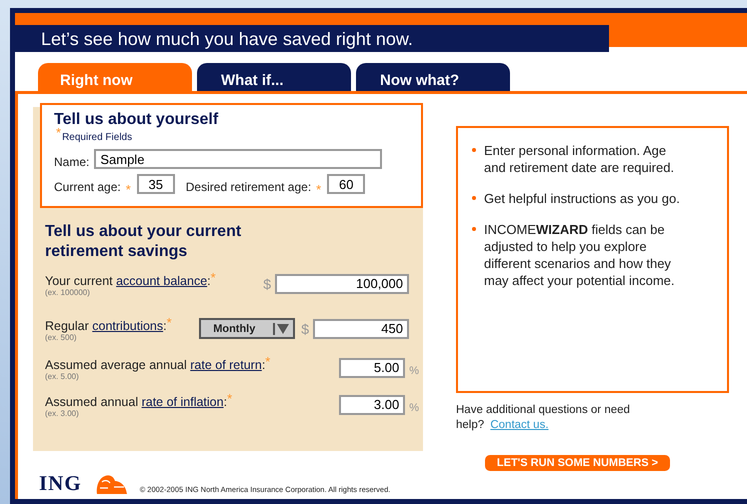 This screenshot has height=504, width=747. I want to click on section-title: Tell us about yourself, so click(137, 119).